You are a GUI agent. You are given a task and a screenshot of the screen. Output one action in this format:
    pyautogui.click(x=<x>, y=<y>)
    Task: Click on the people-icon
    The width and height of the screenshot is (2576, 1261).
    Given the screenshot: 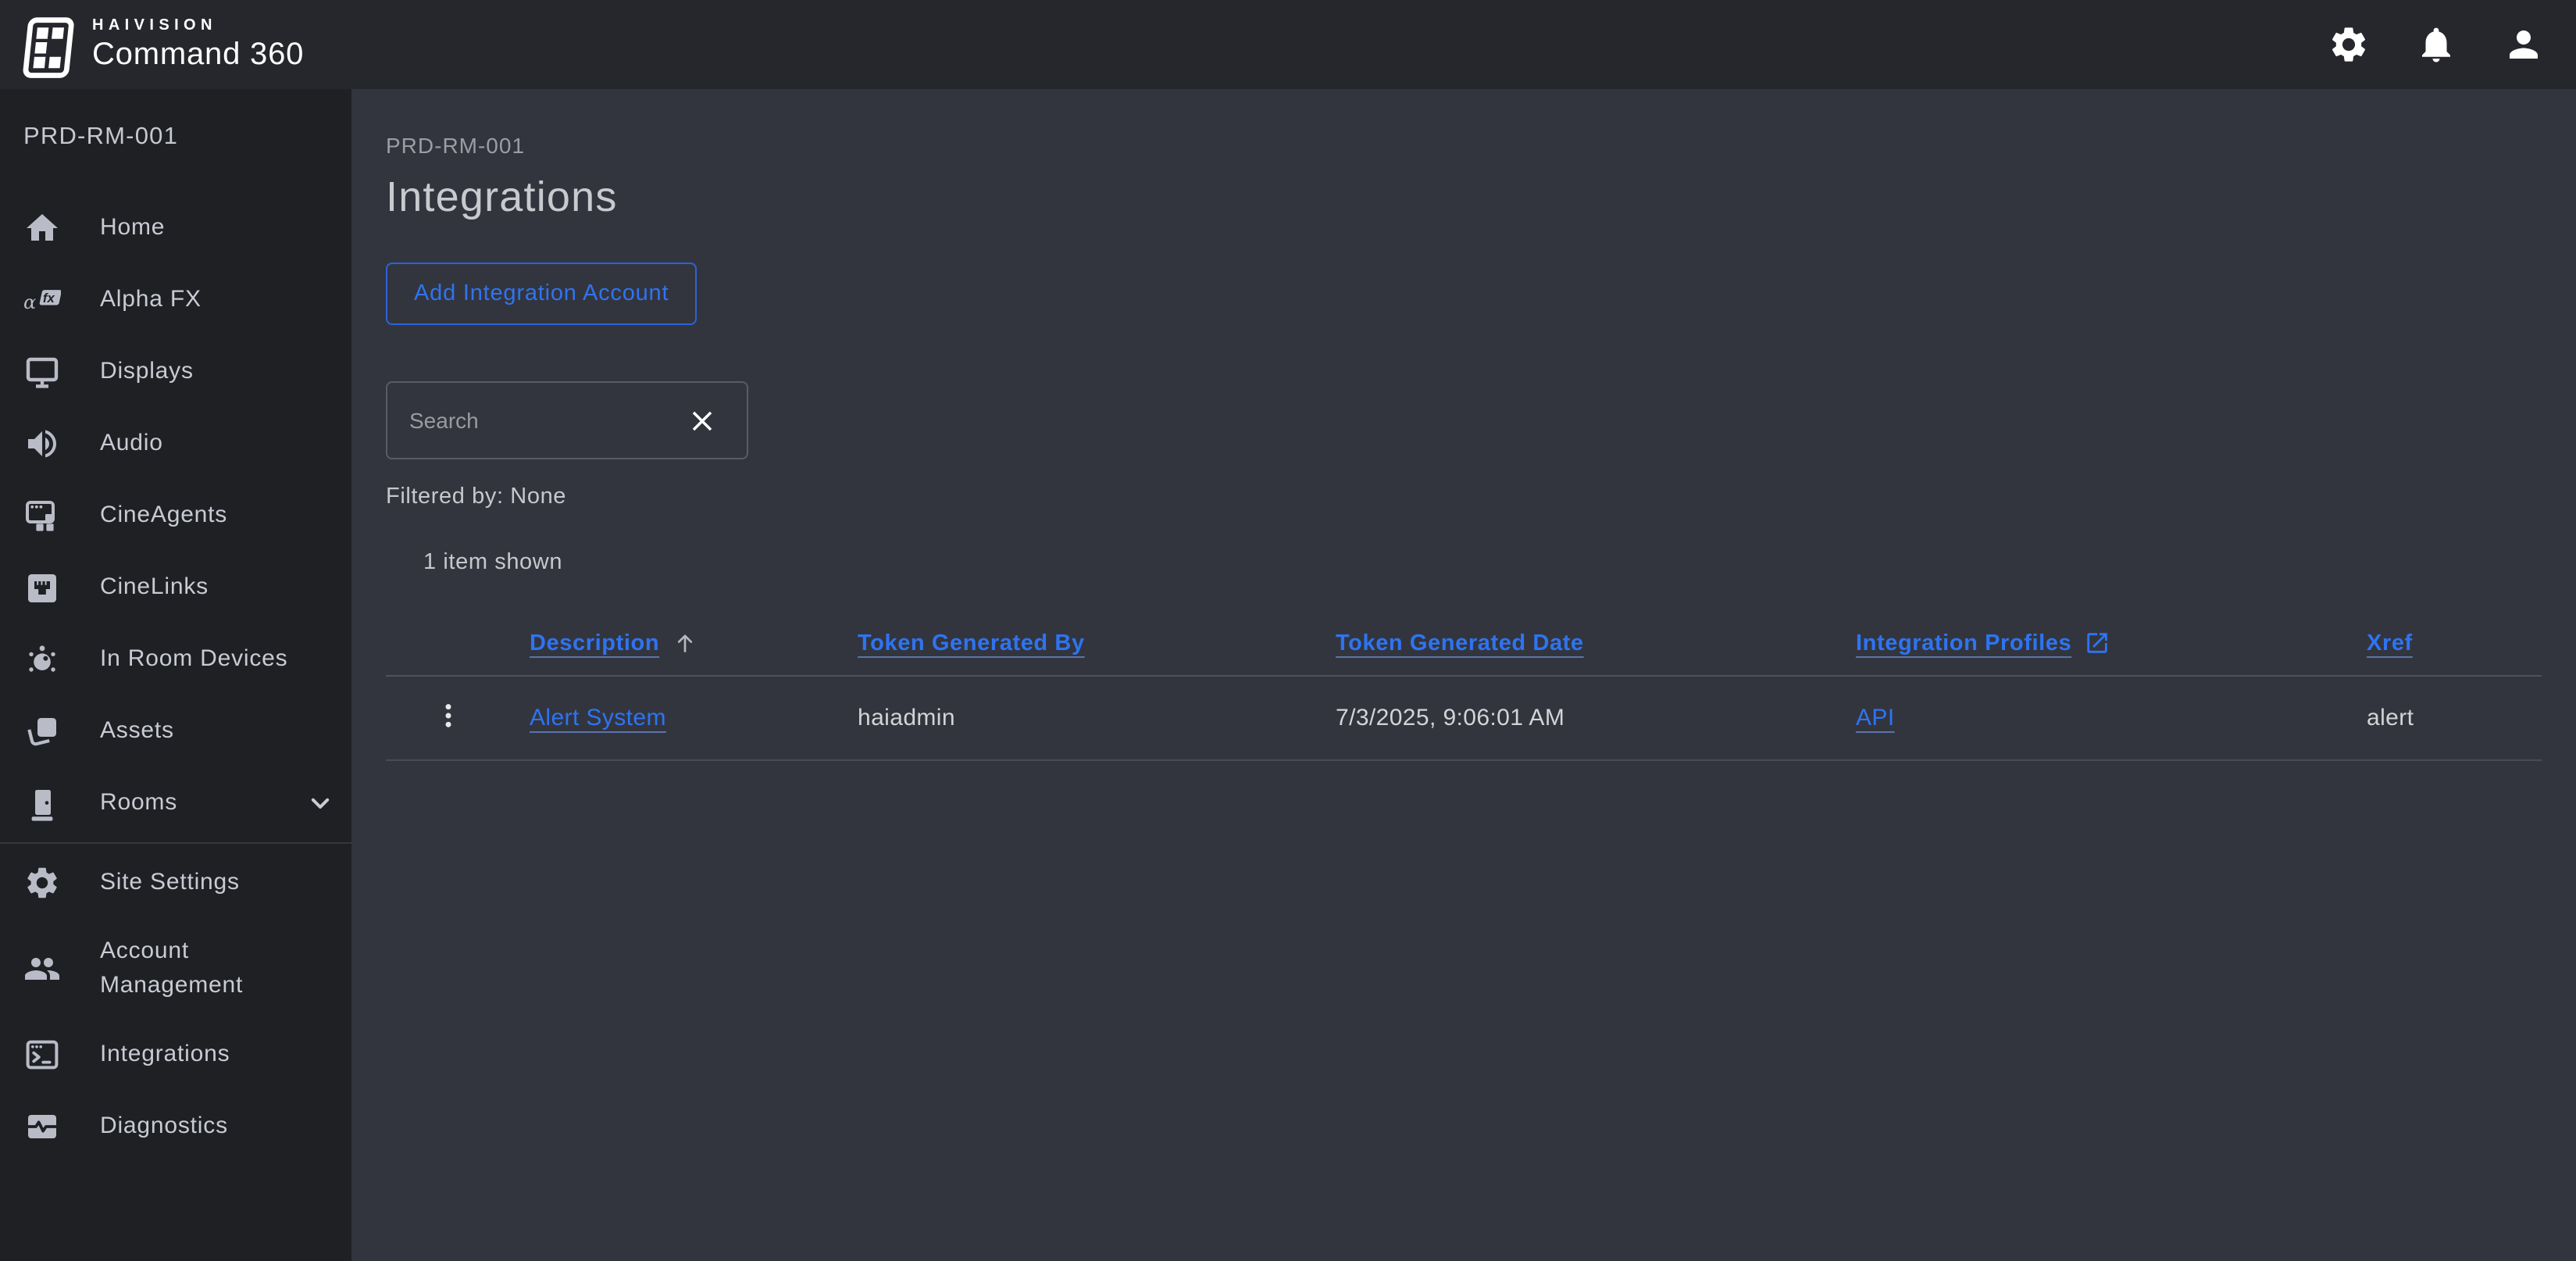 What is the action you would take?
    pyautogui.click(x=42, y=969)
    